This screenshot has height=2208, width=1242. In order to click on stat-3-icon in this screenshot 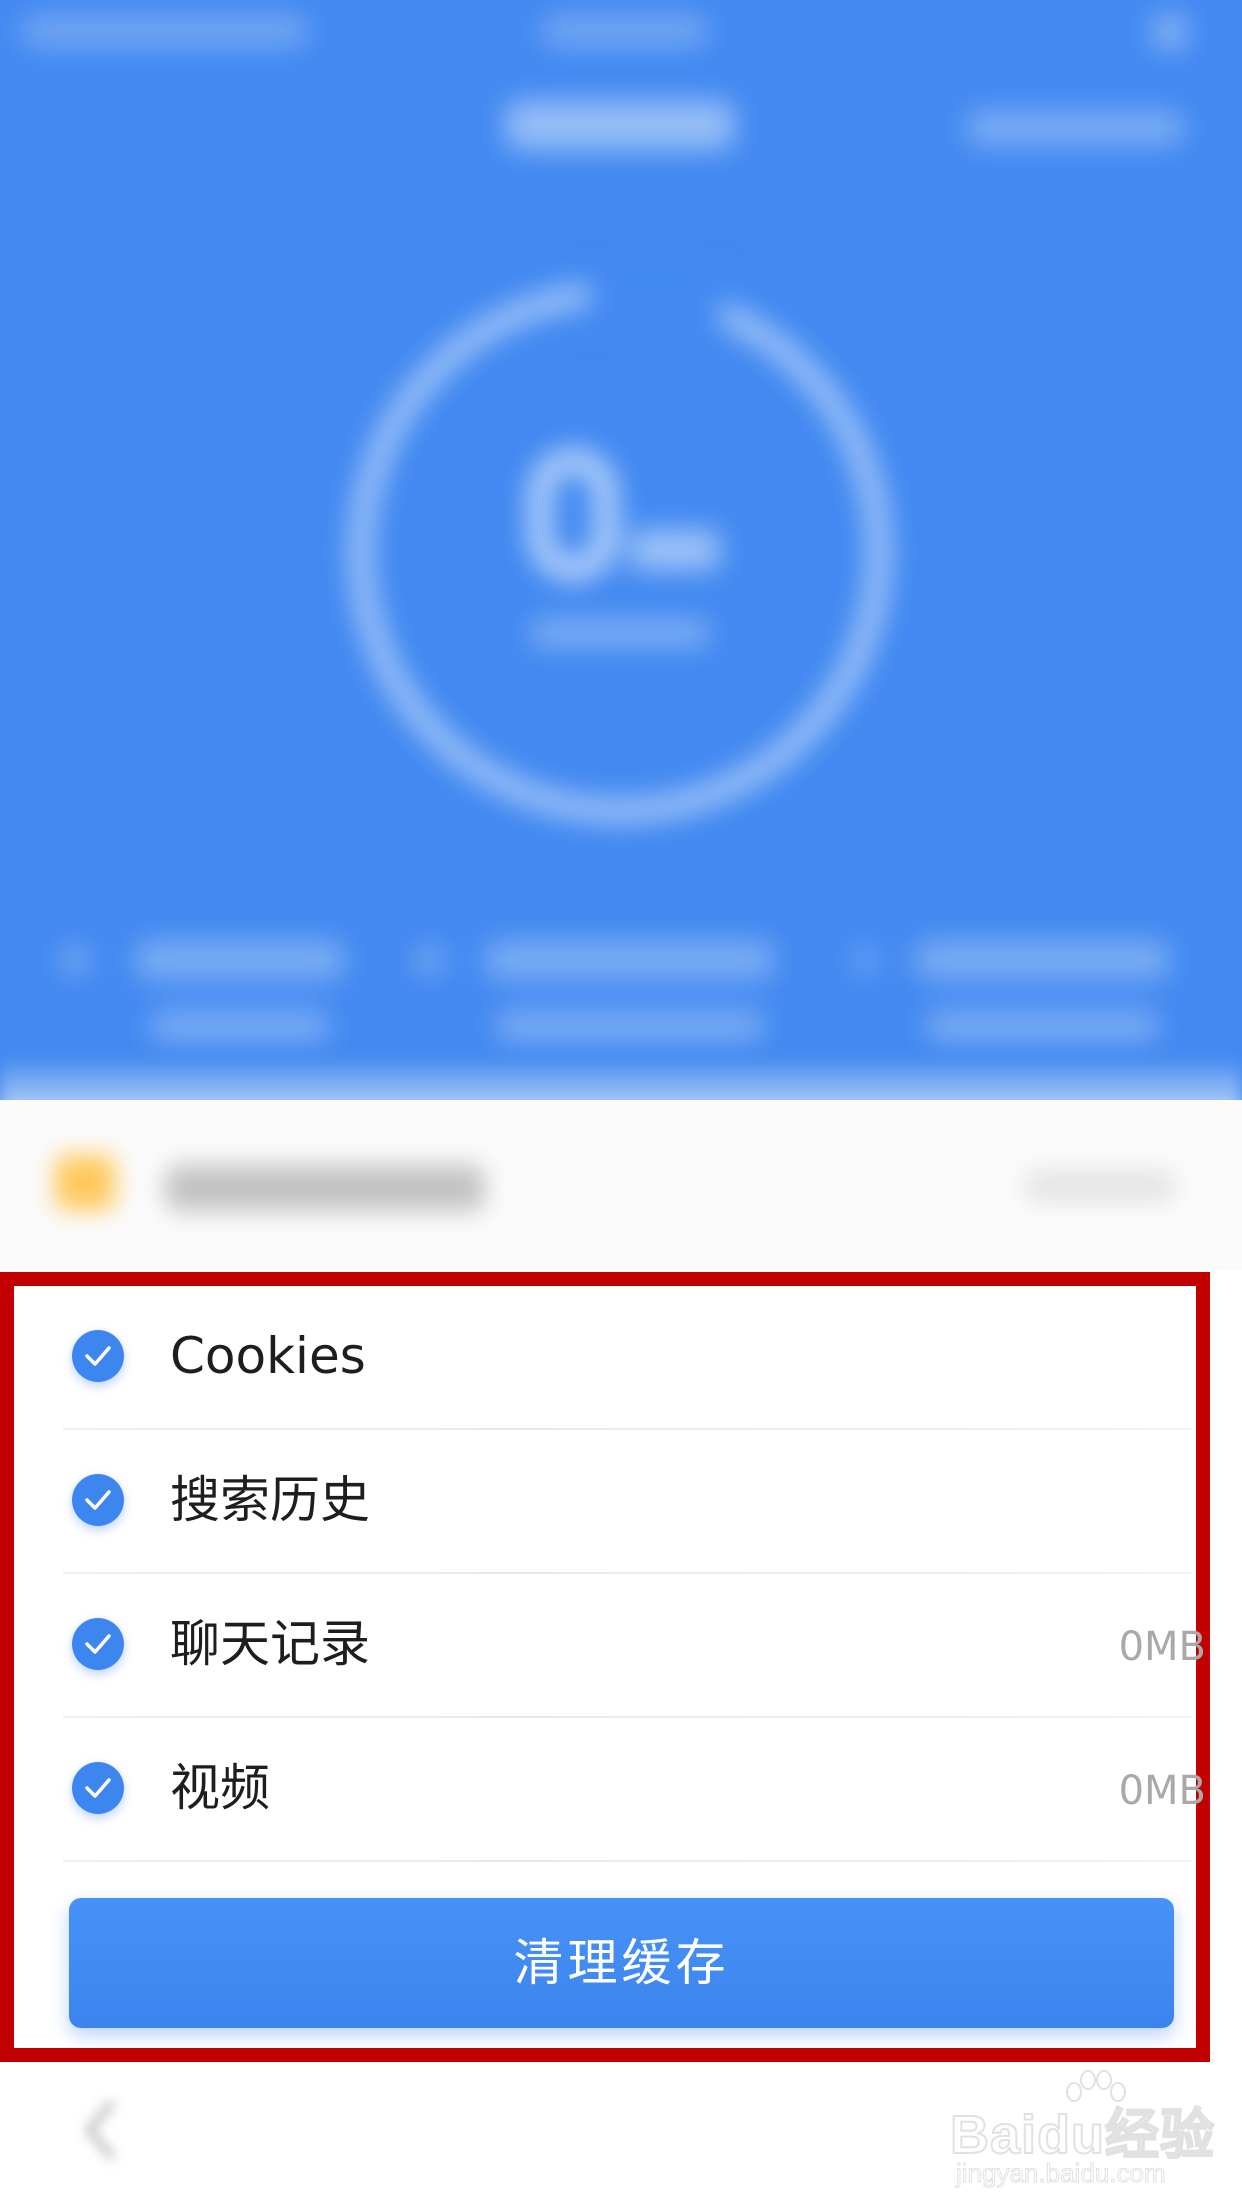, I will do `click(865, 960)`.